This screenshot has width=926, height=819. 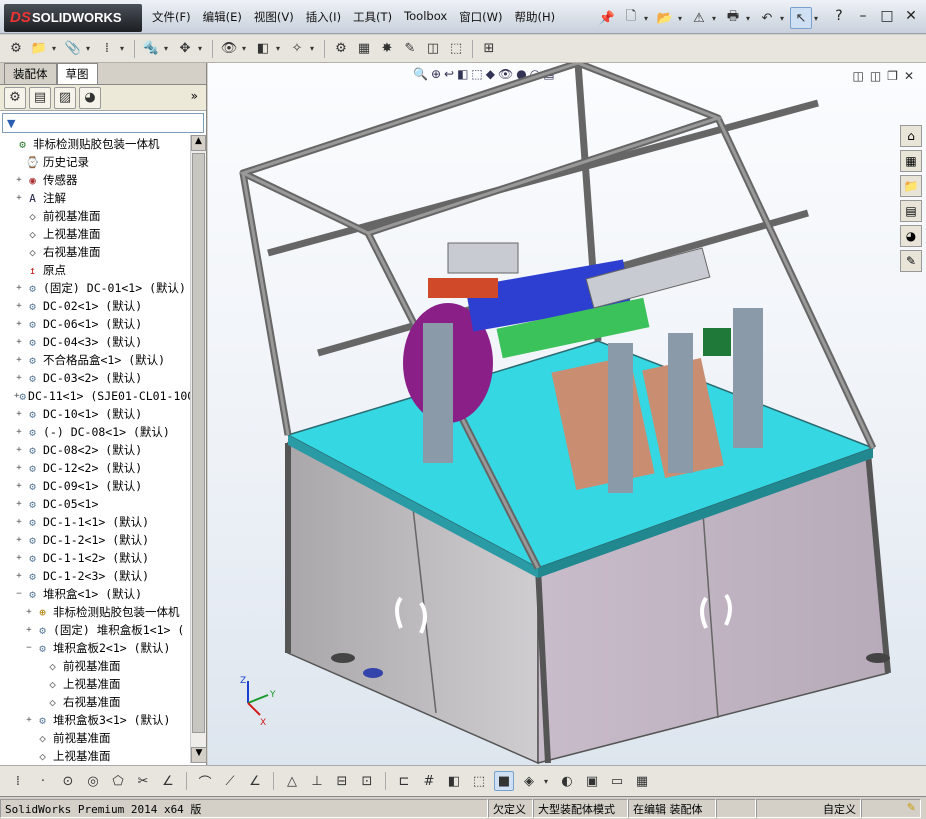 I want to click on rebuild-status-icon: ✎, so click(x=891, y=808).